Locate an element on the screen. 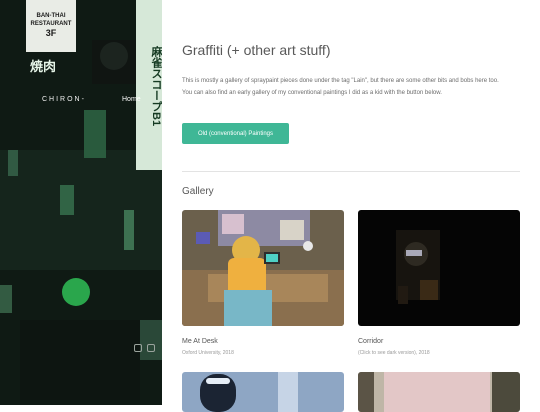 The width and height of the screenshot is (540, 412). gallery-item-subtitle: (Click to see dark version), 2018 is located at coordinates (394, 353).